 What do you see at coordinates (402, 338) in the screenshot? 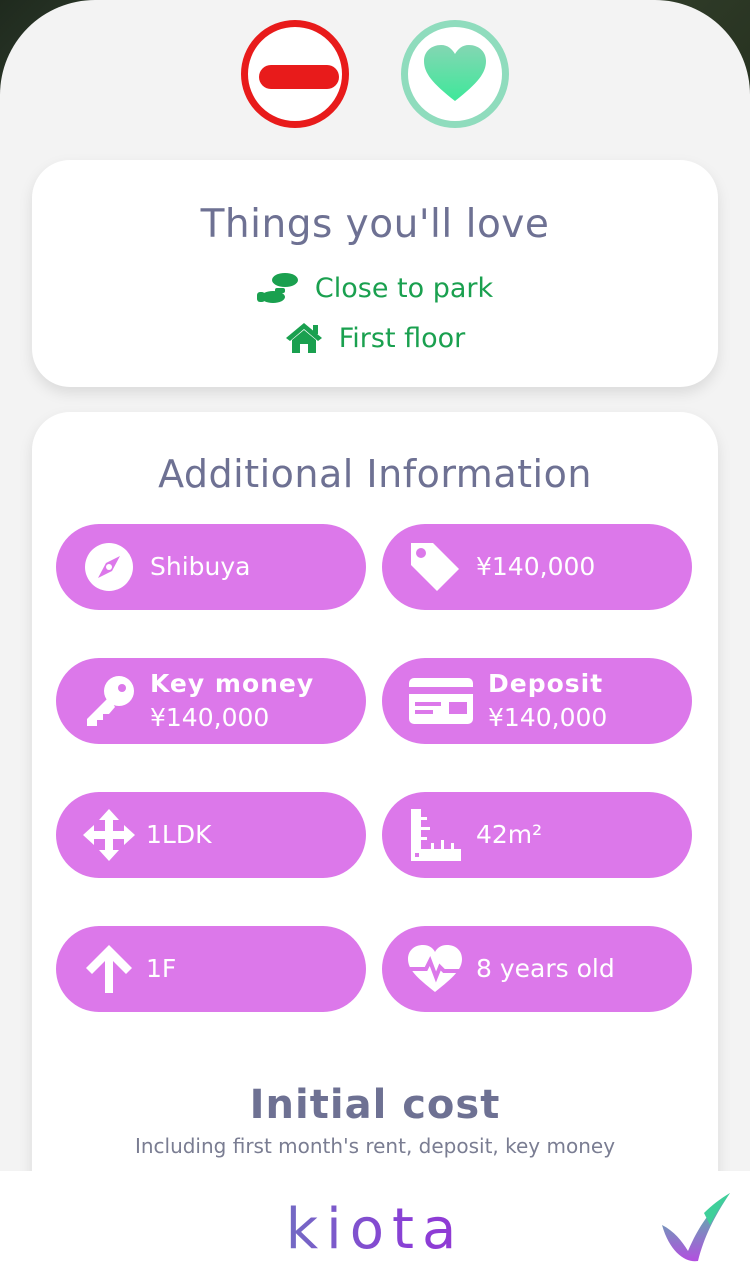
I see `love-item-label: First floor` at bounding box center [402, 338].